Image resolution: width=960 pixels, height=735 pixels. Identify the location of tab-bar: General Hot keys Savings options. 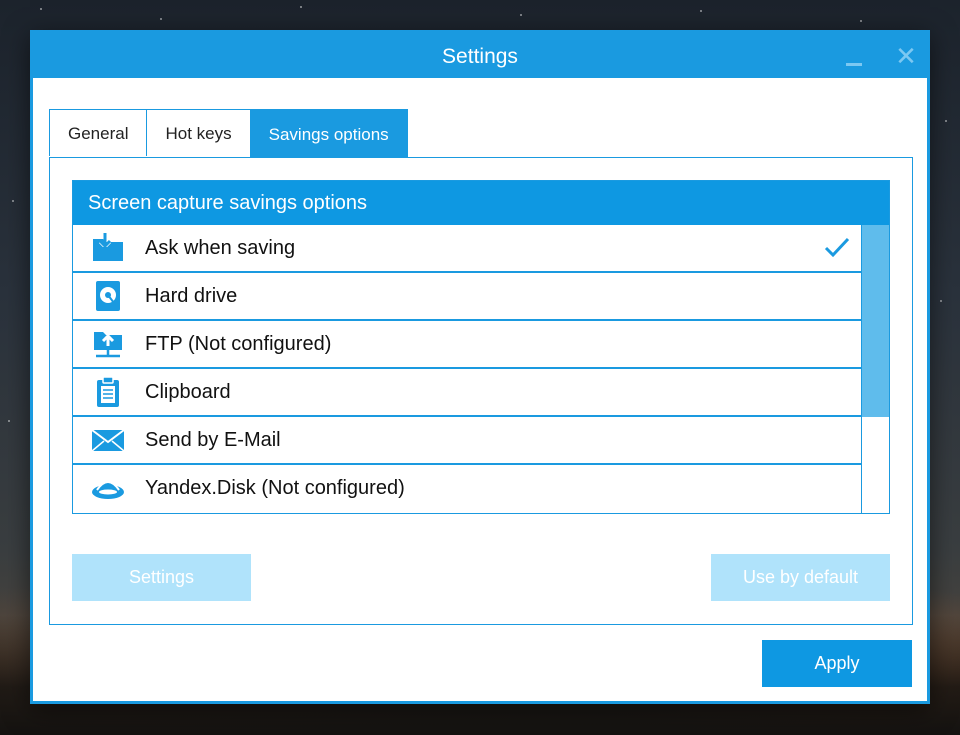
(228, 134).